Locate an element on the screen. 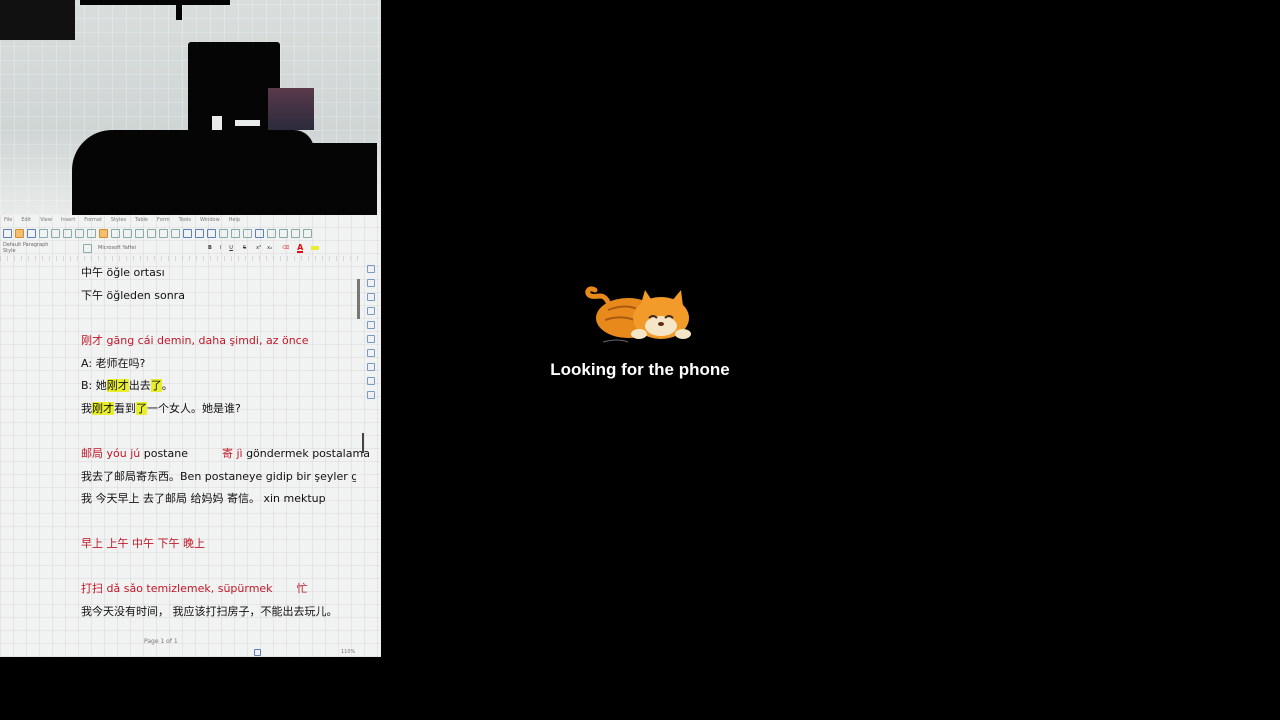  doc-line: 下午 öğleden sonra is located at coordinates (133, 295).